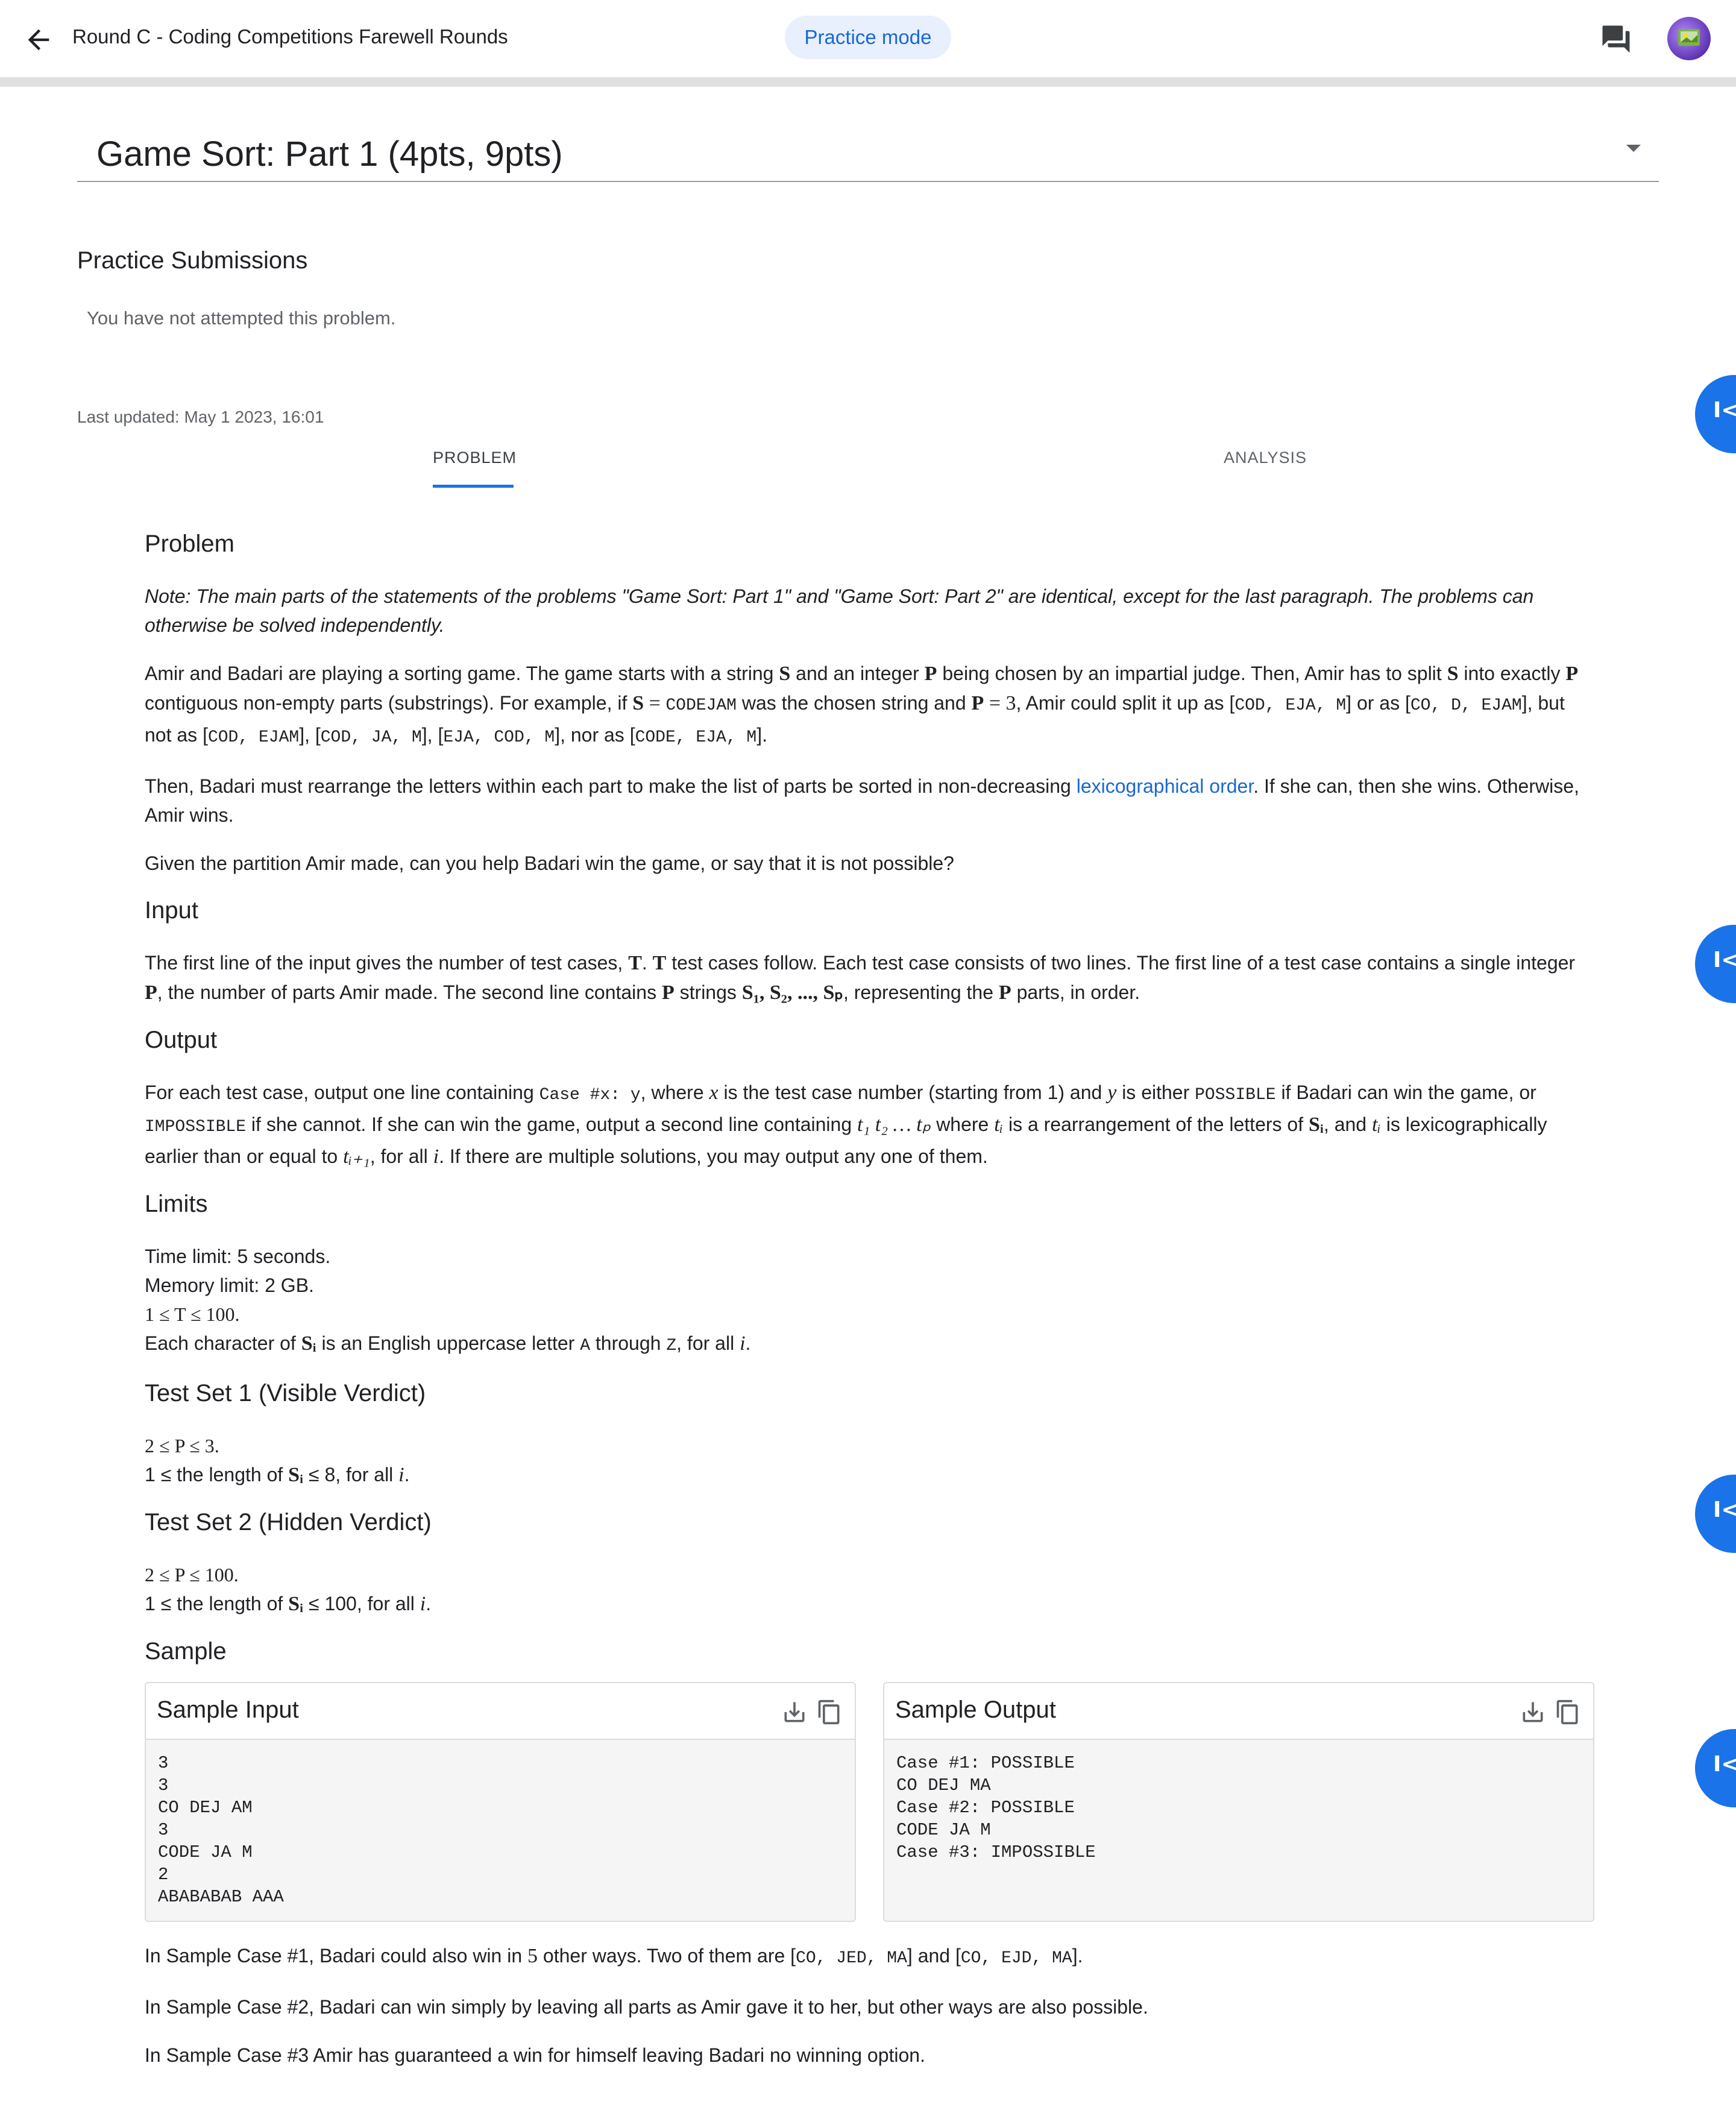 The image size is (1736, 2104). What do you see at coordinates (182, 1446) in the screenshot?
I see `ts1-p-range: 2 ≤ P ≤ 3.` at bounding box center [182, 1446].